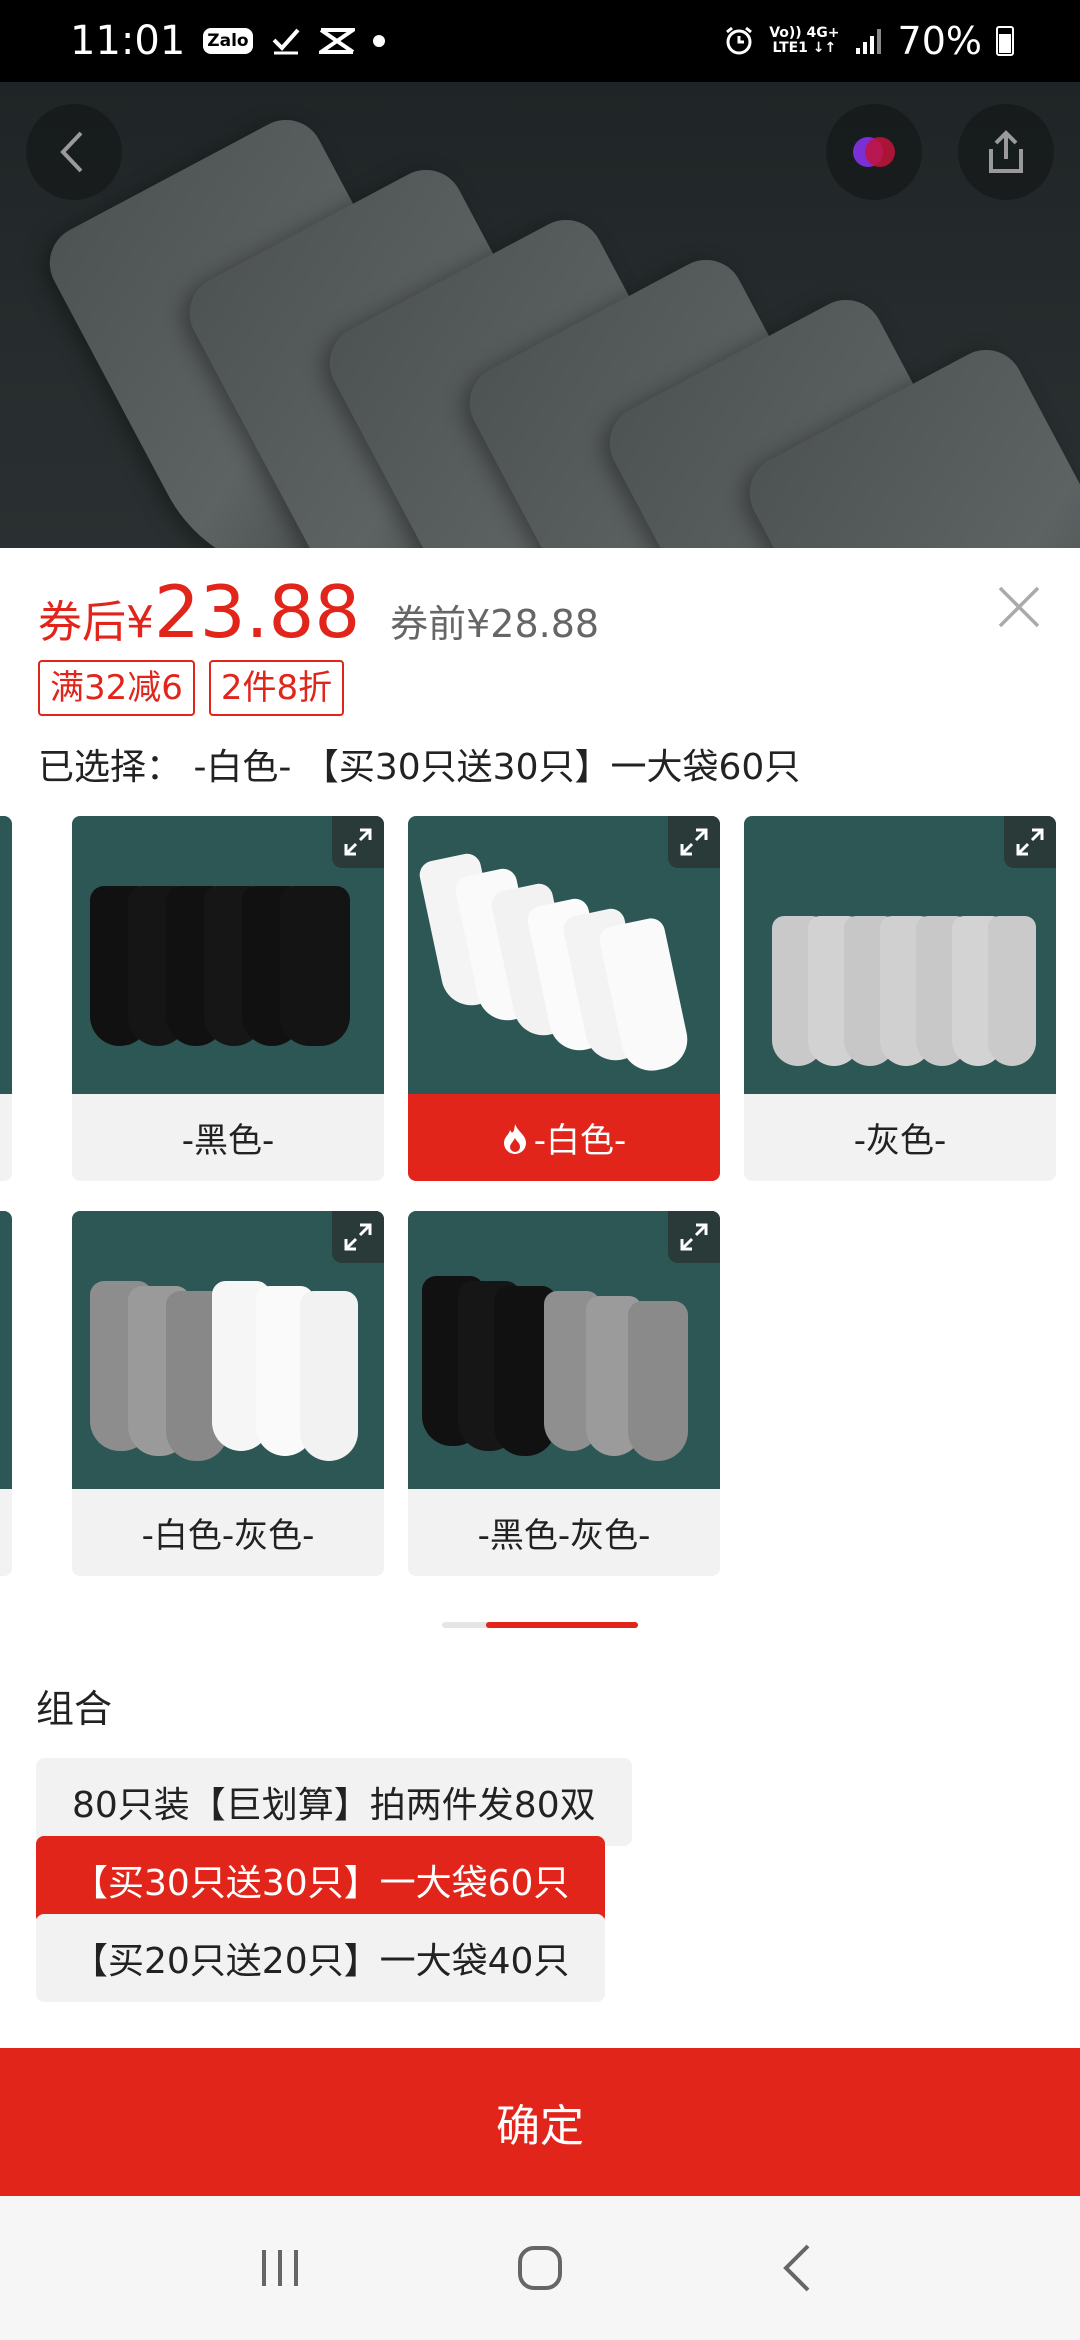 This screenshot has width=1080, height=2340. I want to click on color-option-white: -白色-, so click(564, 998).